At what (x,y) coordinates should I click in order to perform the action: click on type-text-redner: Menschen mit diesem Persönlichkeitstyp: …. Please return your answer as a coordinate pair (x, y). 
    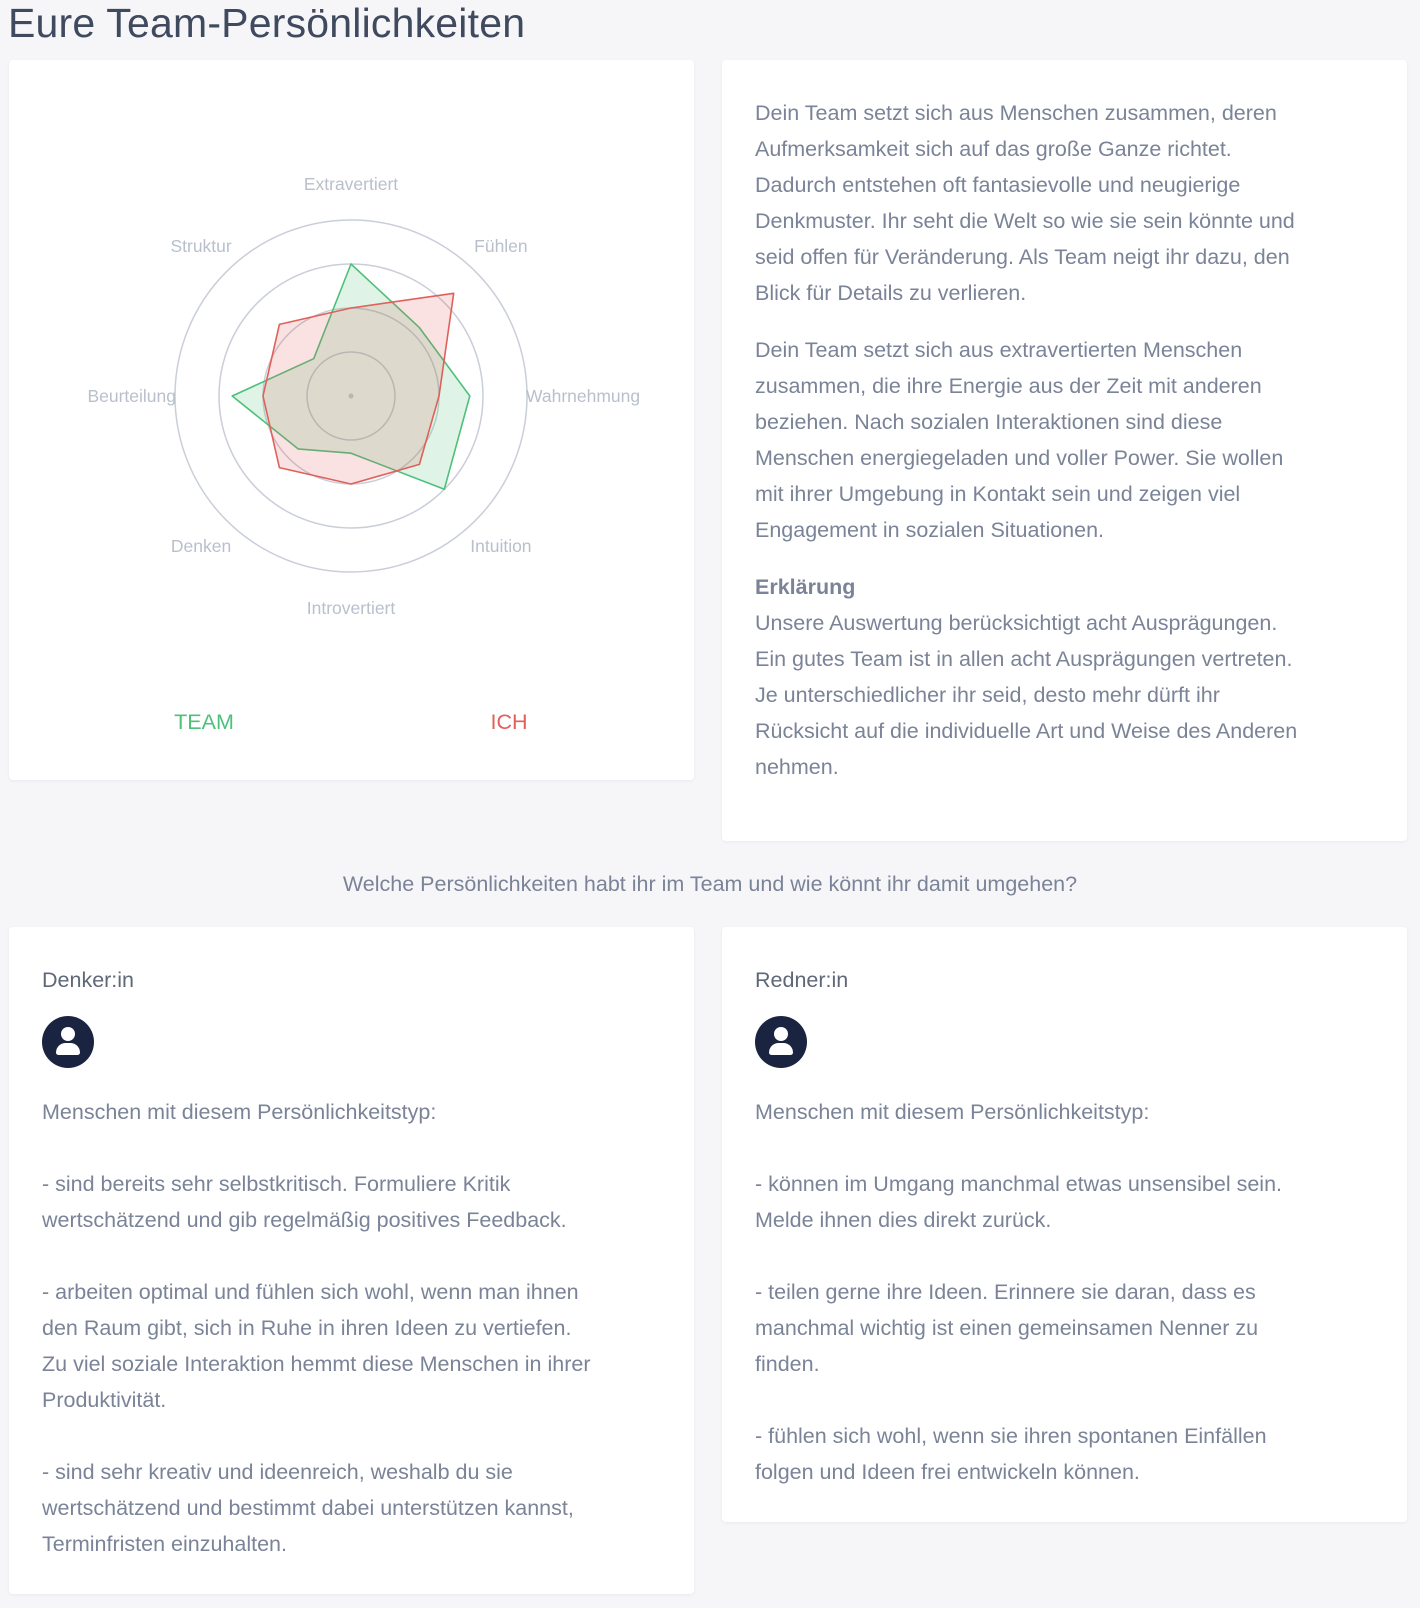
    Looking at the image, I should click on (1019, 1292).